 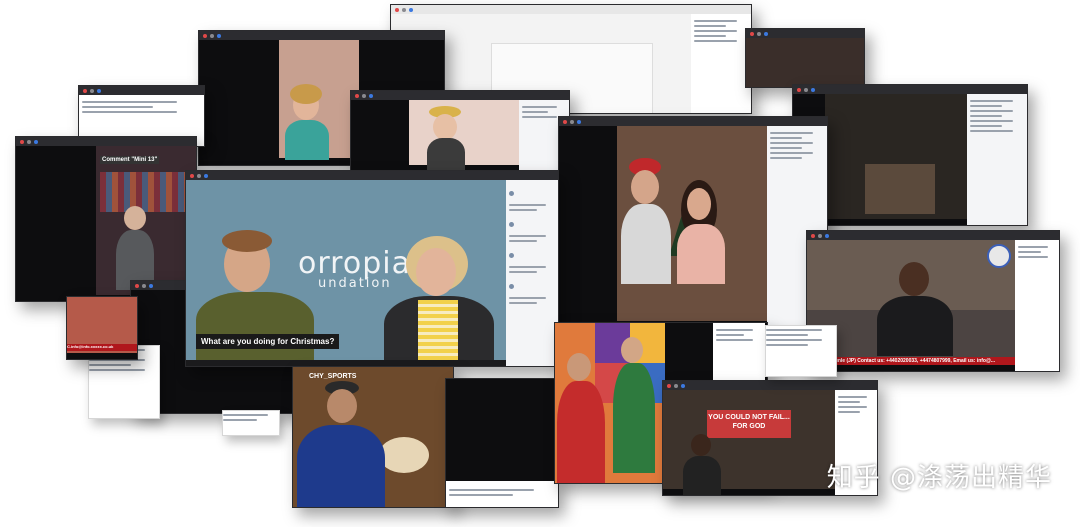 I want to click on striped-shirt, so click(x=438, y=330).